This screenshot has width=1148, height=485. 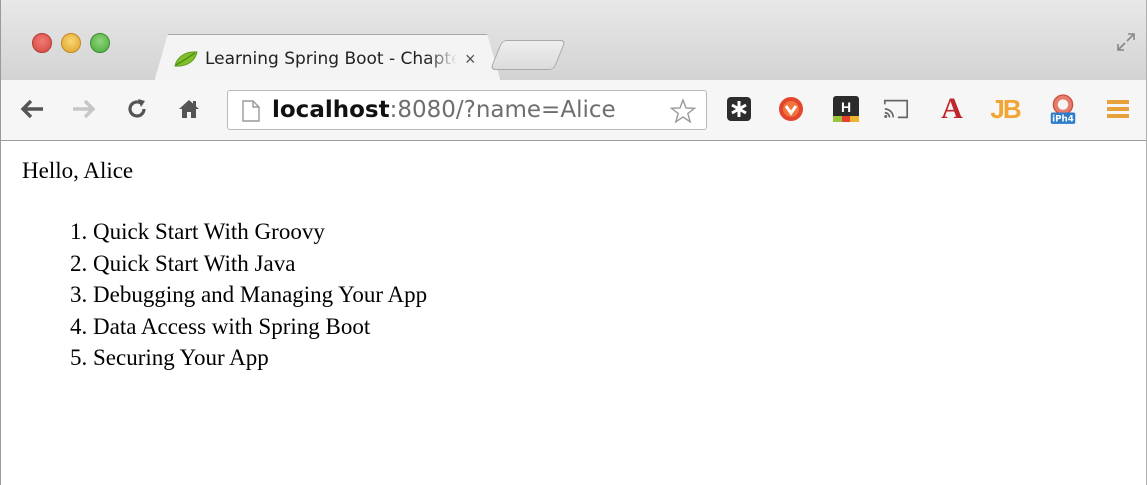 I want to click on page-icon, so click(x=251, y=111).